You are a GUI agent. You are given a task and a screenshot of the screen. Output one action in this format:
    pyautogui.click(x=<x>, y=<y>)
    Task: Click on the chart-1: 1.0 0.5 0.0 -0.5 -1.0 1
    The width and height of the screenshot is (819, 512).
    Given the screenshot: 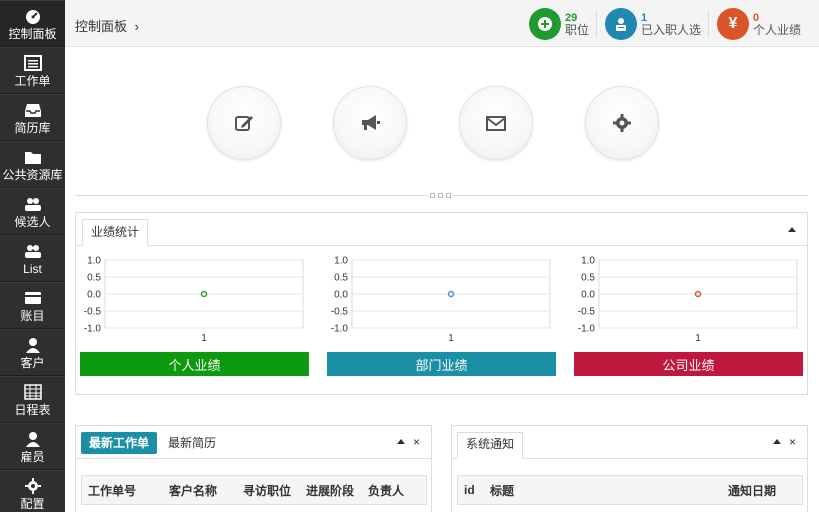 What is the action you would take?
    pyautogui.click(x=441, y=300)
    